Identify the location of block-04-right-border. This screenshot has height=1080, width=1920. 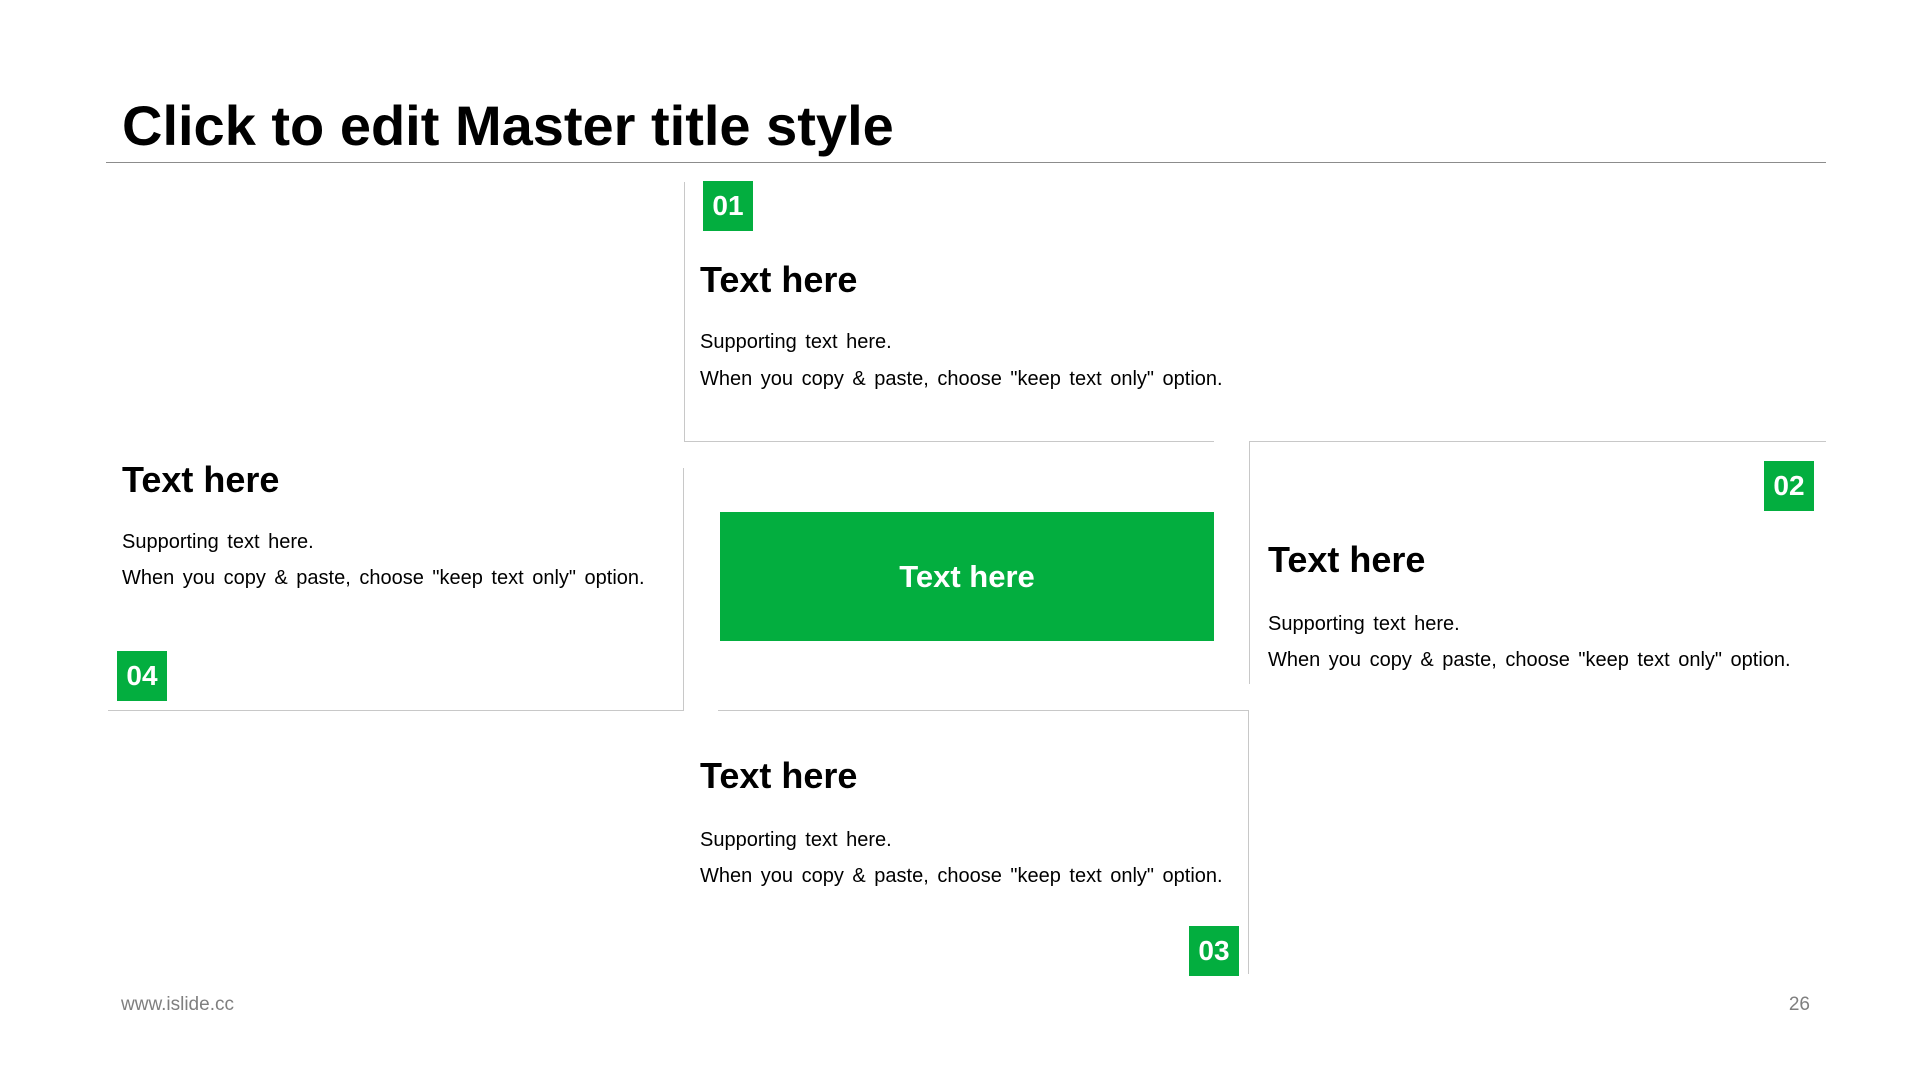
(683, 589).